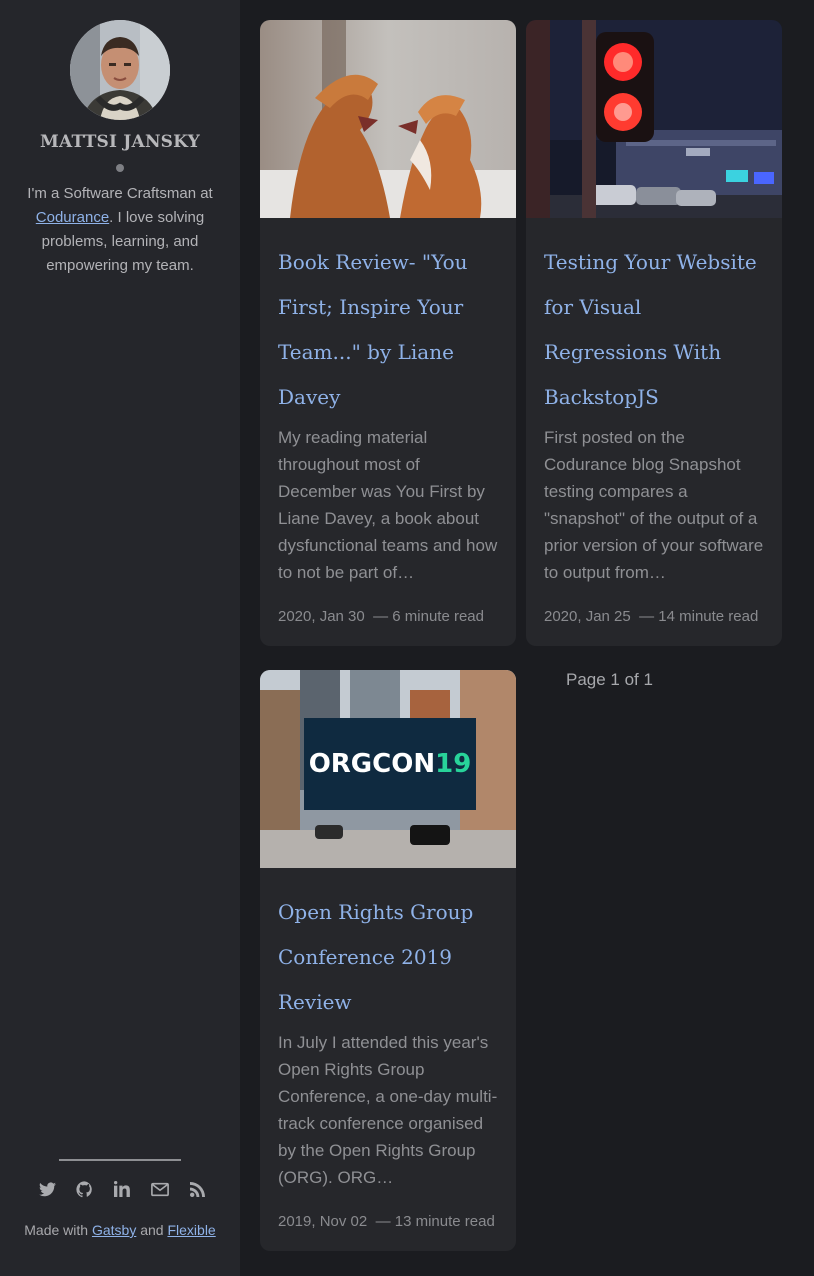  What do you see at coordinates (321, 616) in the screenshot?
I see `post-date: 2020, Jan 30` at bounding box center [321, 616].